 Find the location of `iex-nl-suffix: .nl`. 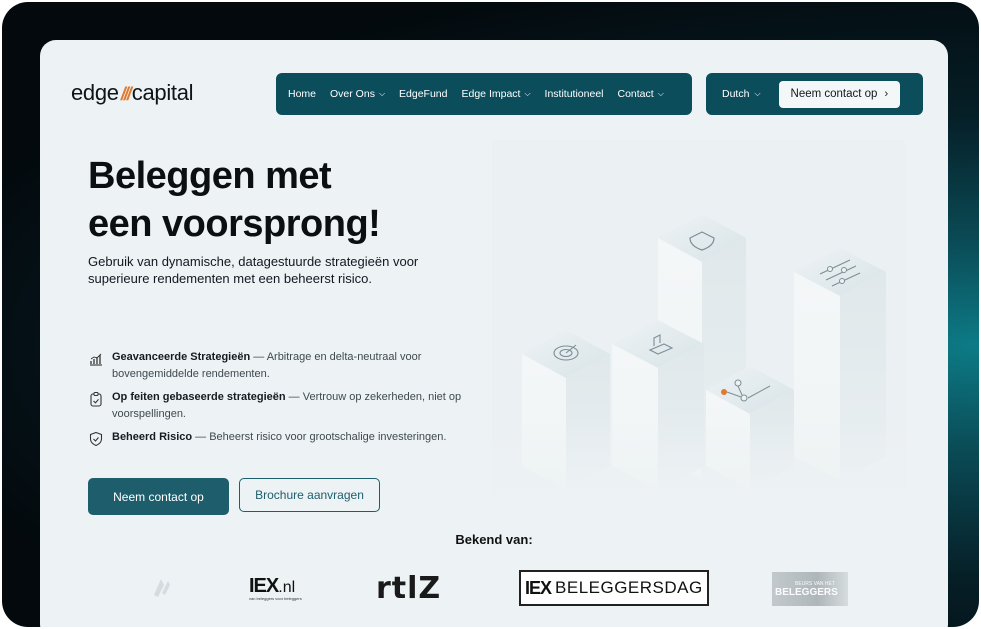

iex-nl-suffix: .nl is located at coordinates (287, 587).